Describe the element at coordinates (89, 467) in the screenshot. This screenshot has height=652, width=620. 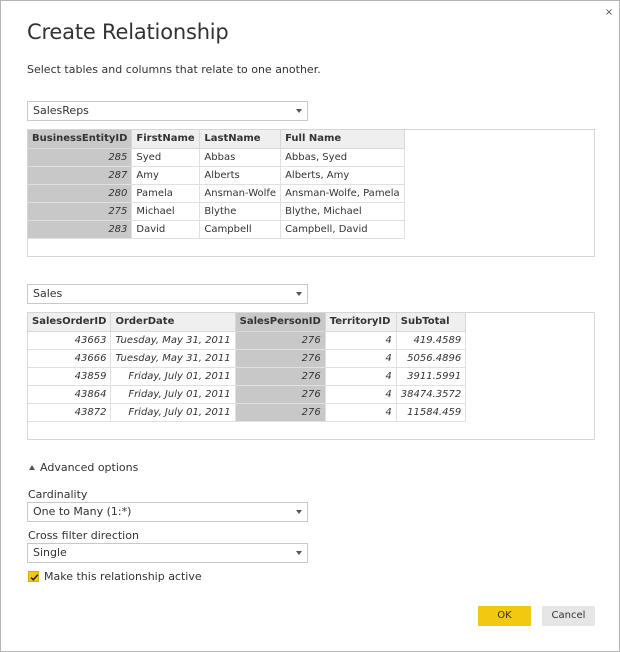
I see `advanced-options-label: Advanced options` at that location.